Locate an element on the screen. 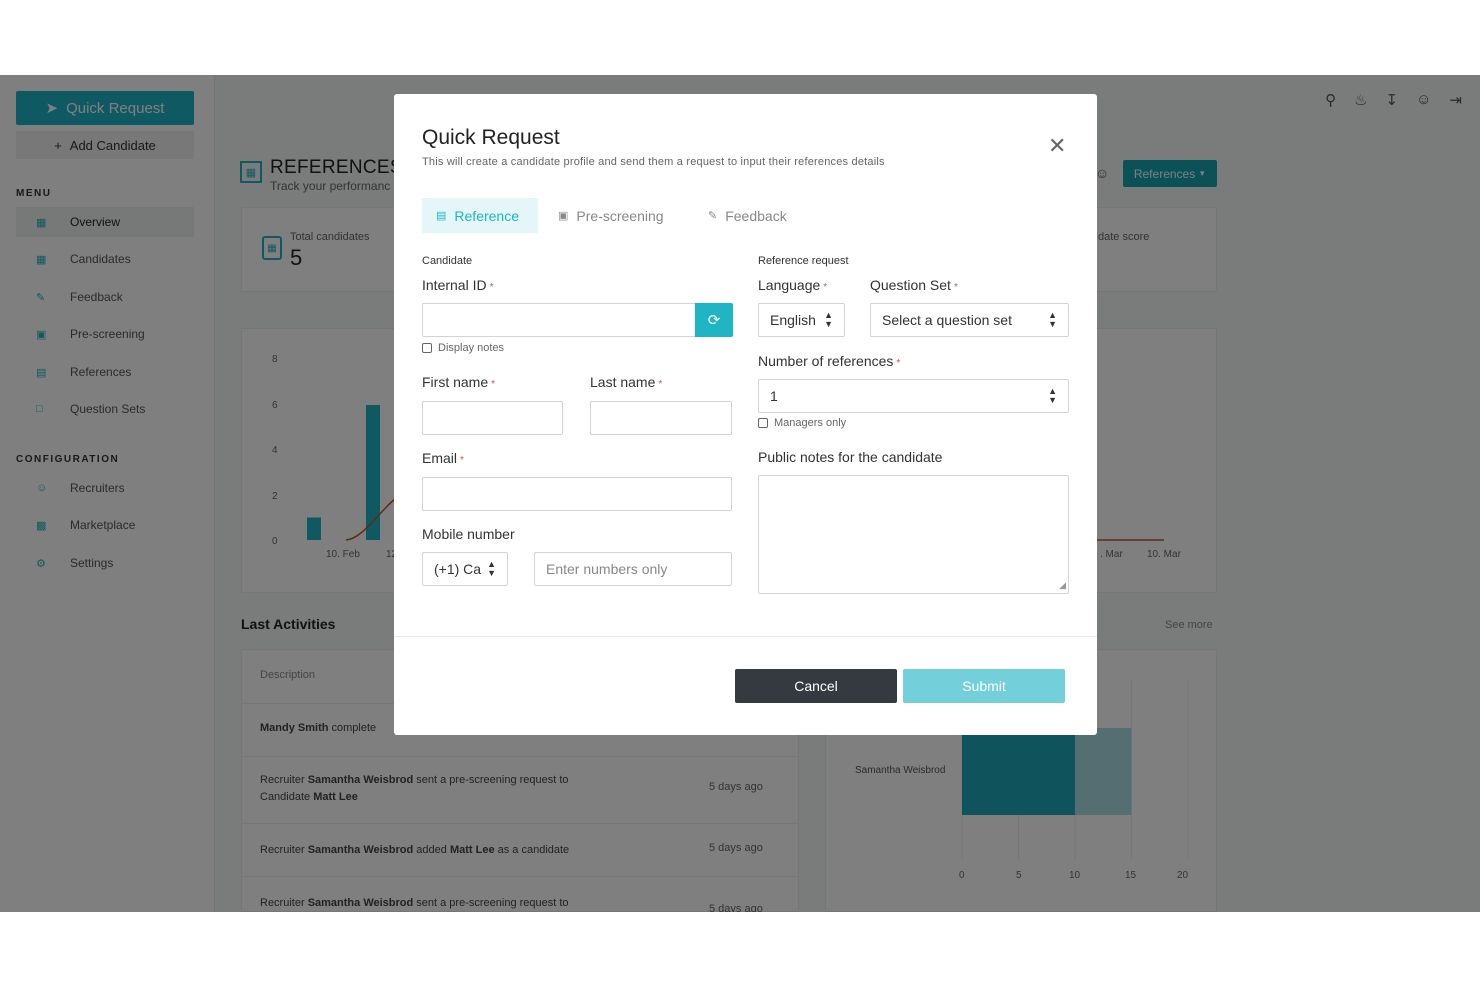 This screenshot has width=1480, height=987. email-input is located at coordinates (577, 494).